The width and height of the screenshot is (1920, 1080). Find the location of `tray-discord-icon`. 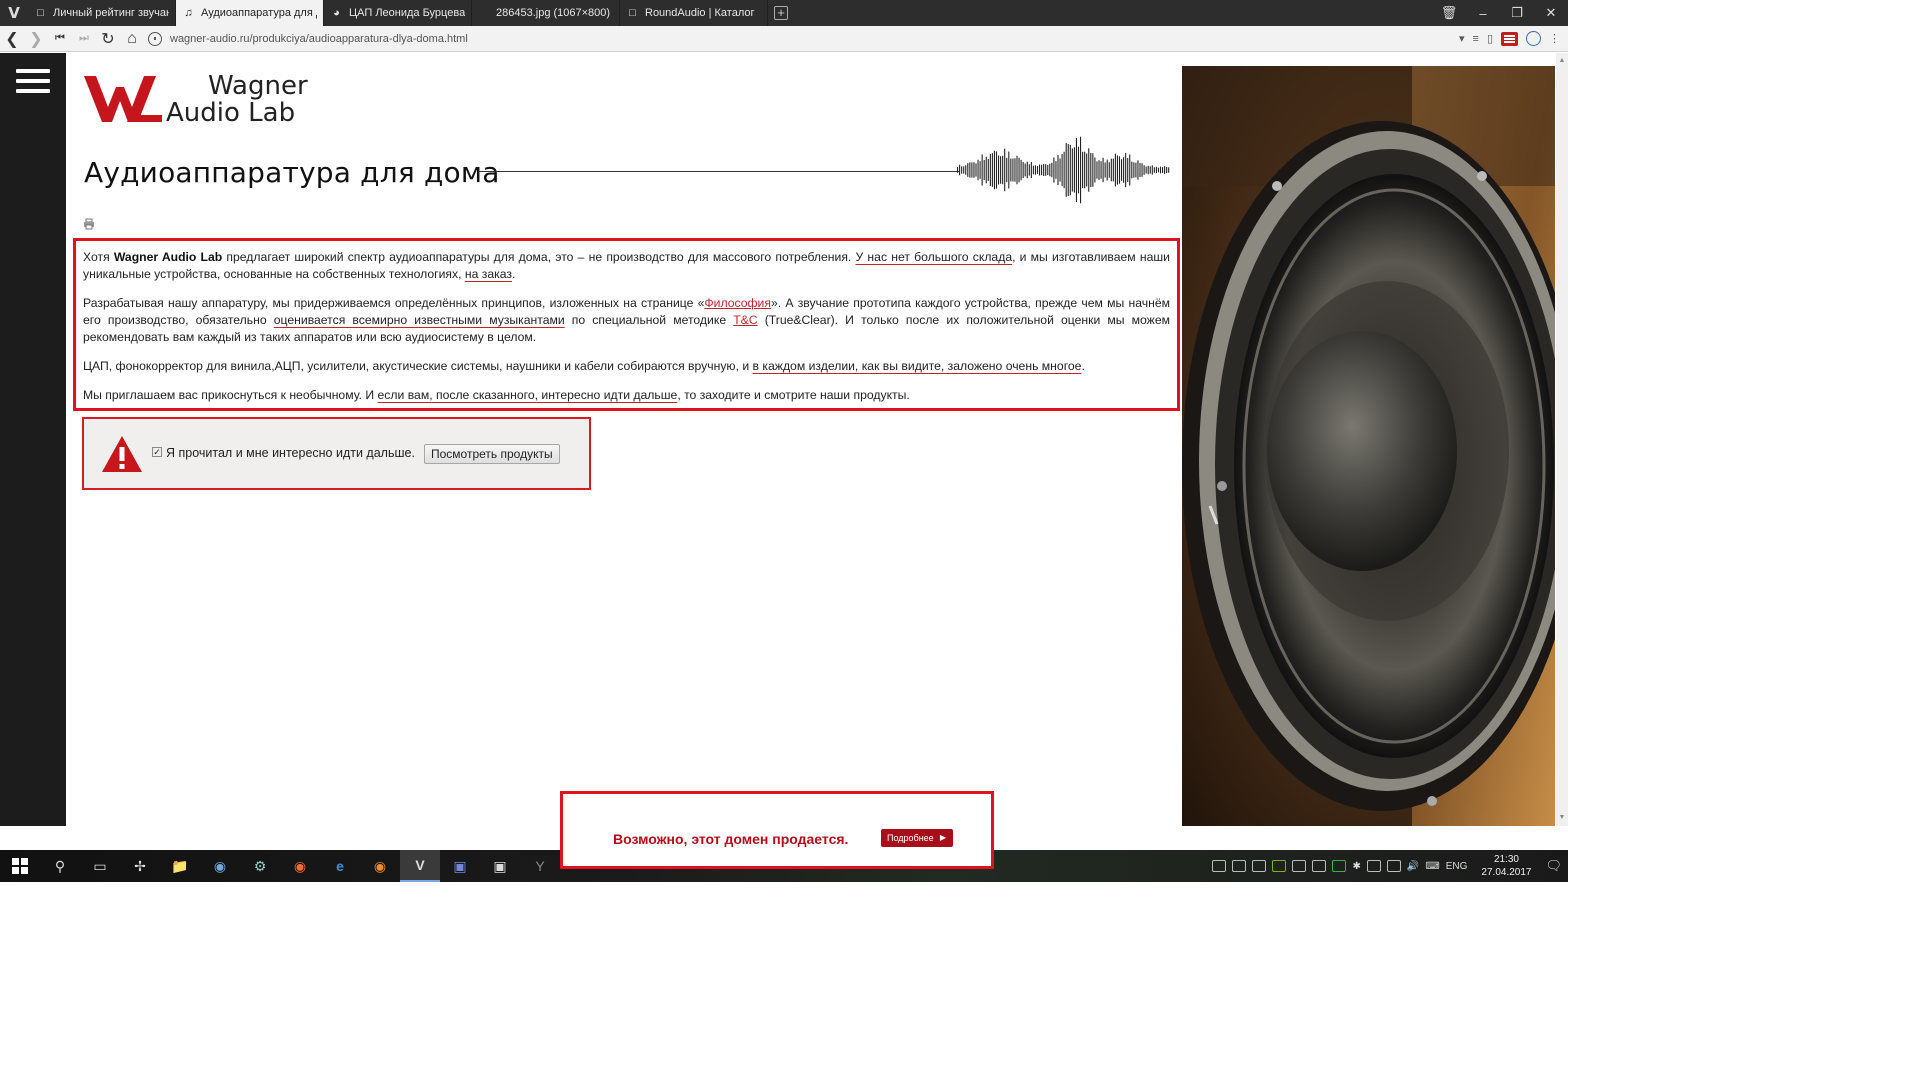

tray-discord-icon is located at coordinates (1239, 866).